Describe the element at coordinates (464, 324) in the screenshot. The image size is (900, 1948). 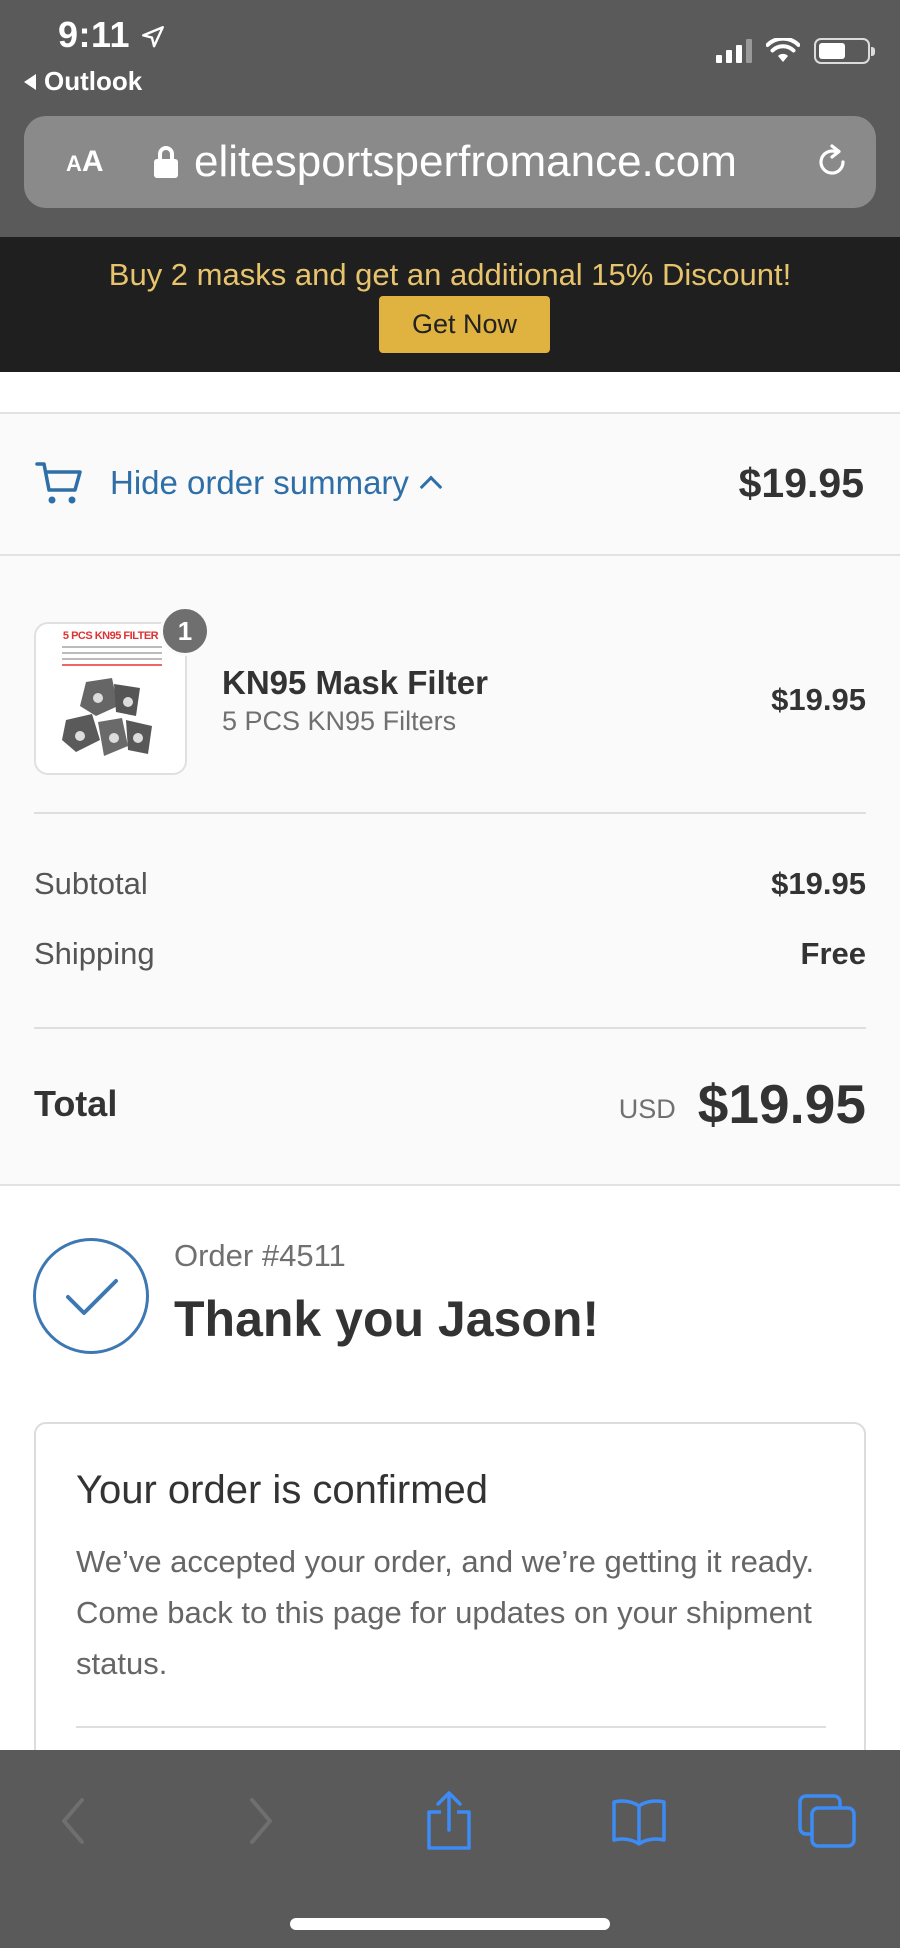
I see `get-now-button: Get Now` at that location.